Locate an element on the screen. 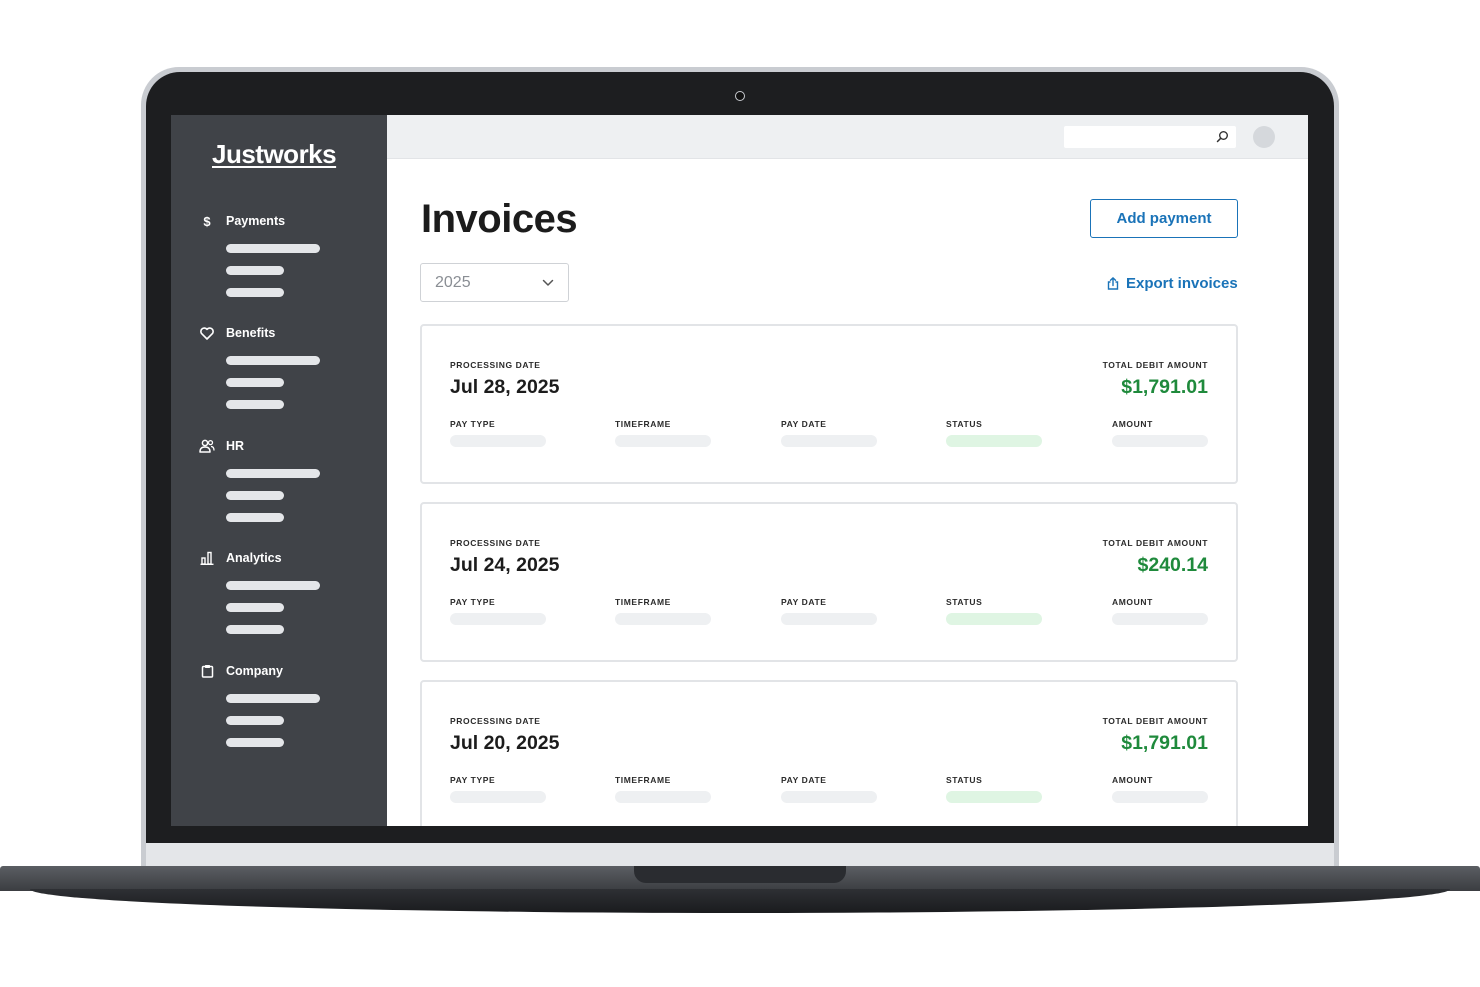 The width and height of the screenshot is (1480, 987). laptop-notch is located at coordinates (740, 874).